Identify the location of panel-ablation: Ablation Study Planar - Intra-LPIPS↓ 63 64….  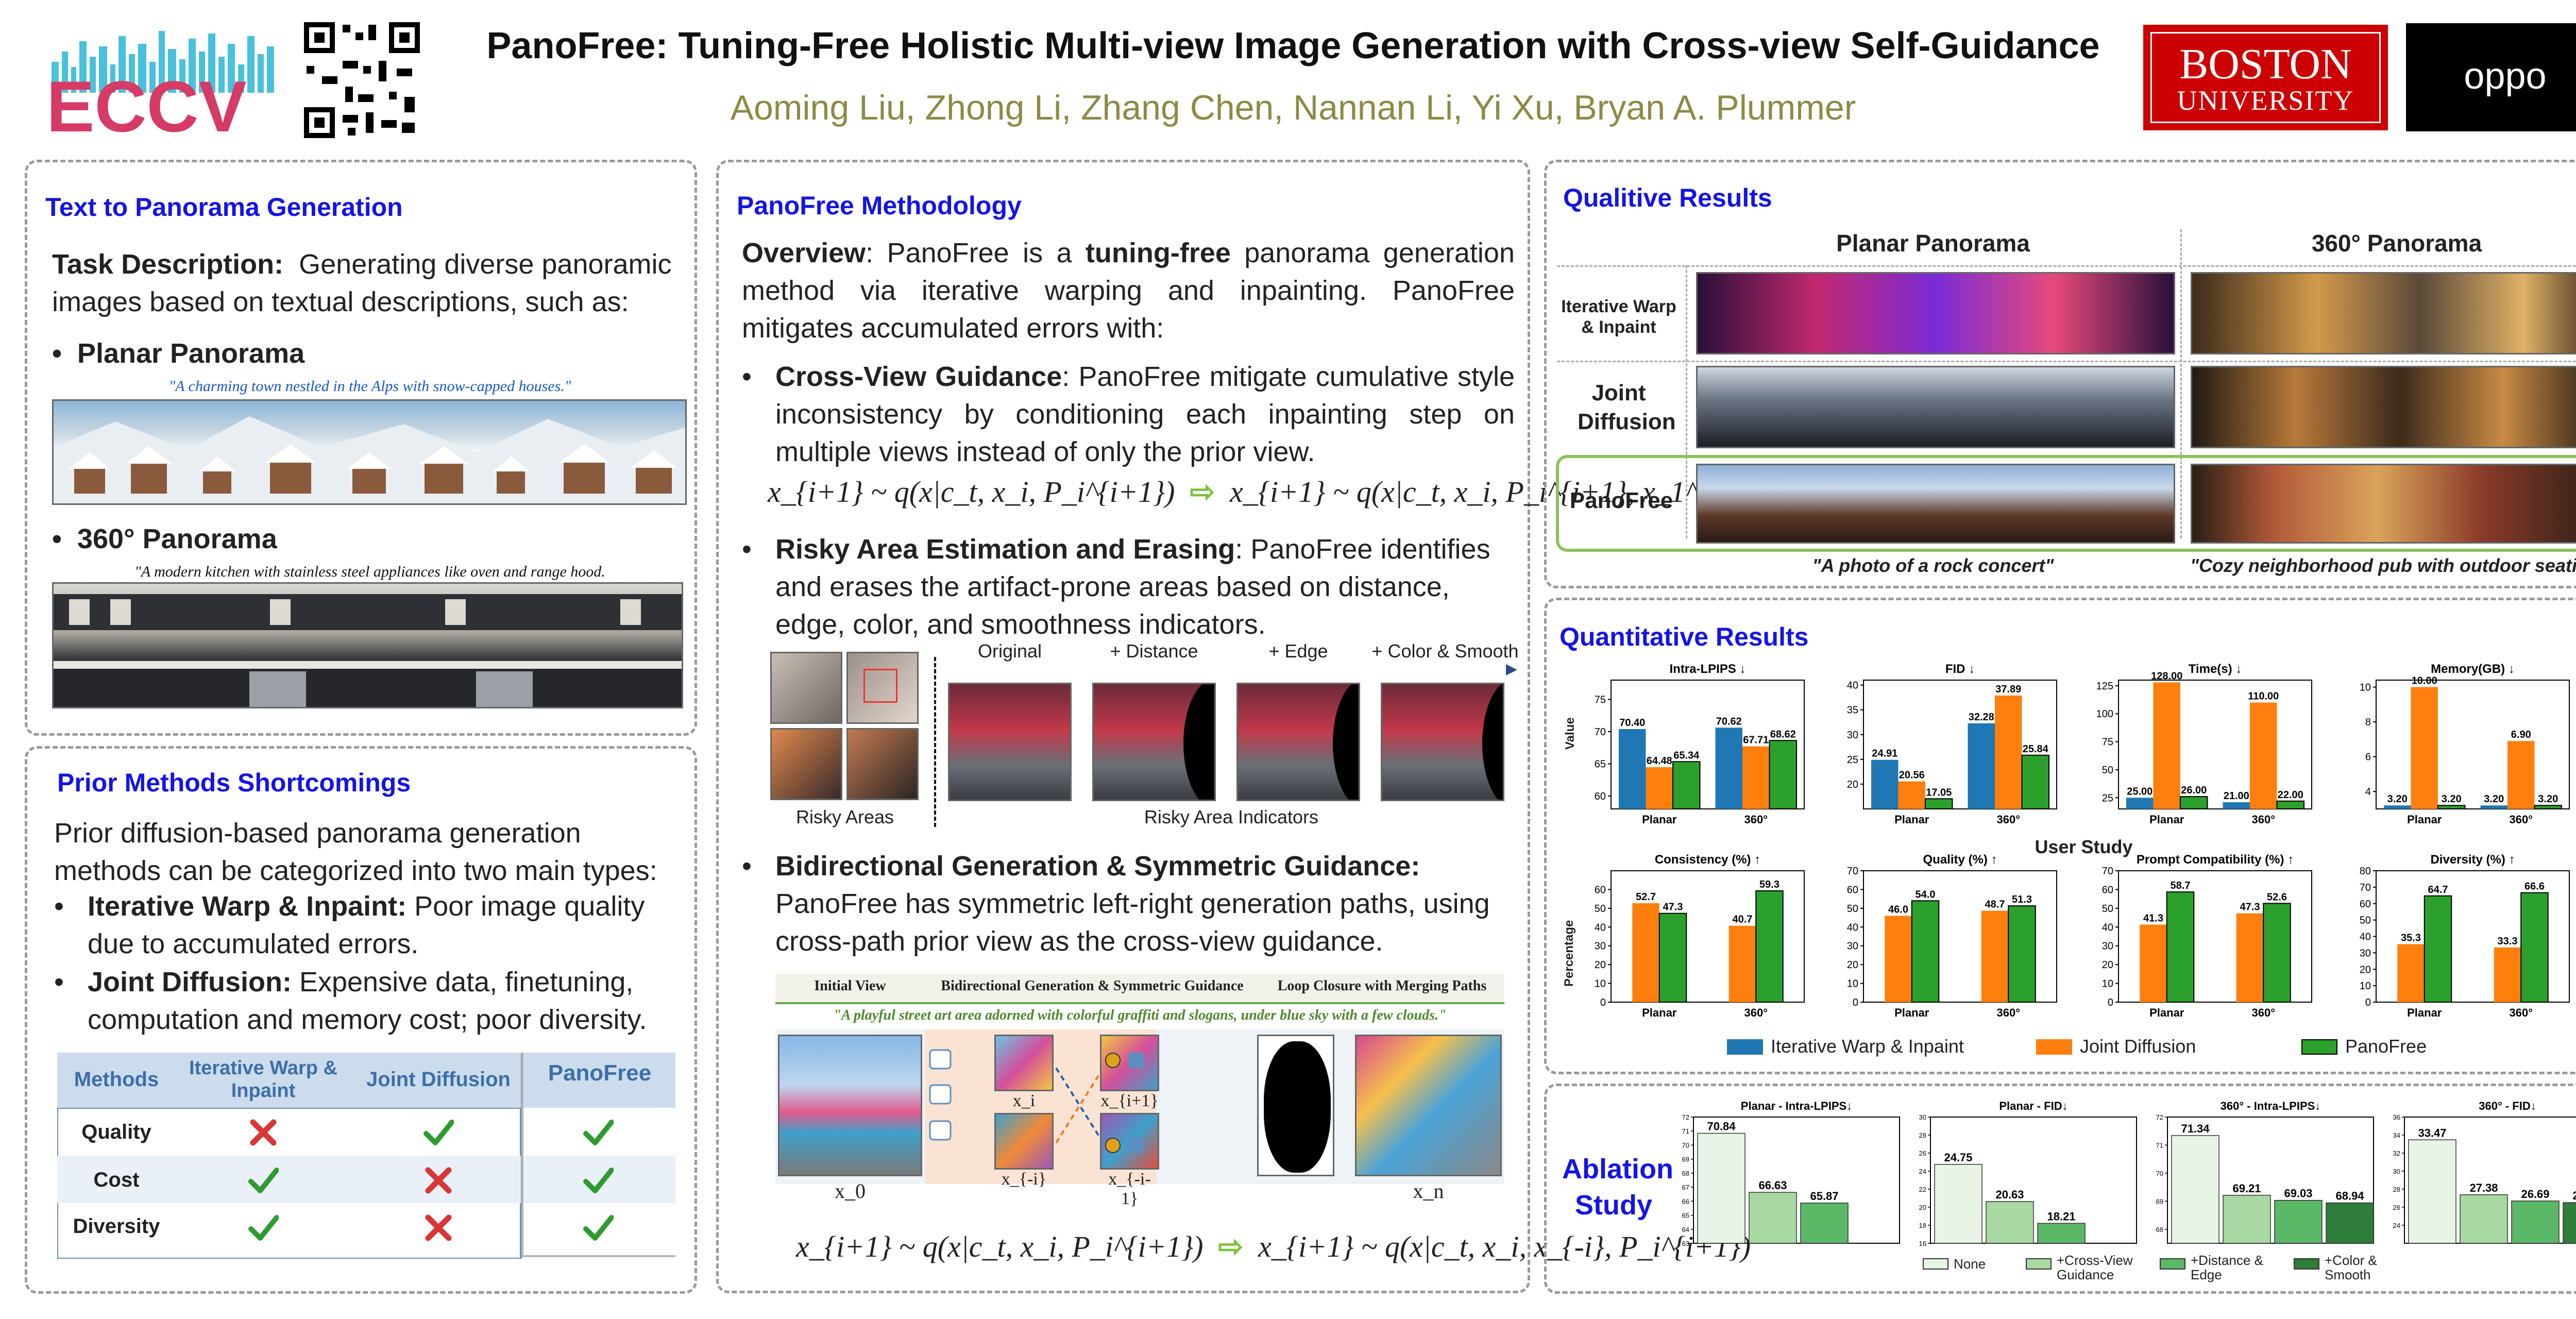
(2060, 1189).